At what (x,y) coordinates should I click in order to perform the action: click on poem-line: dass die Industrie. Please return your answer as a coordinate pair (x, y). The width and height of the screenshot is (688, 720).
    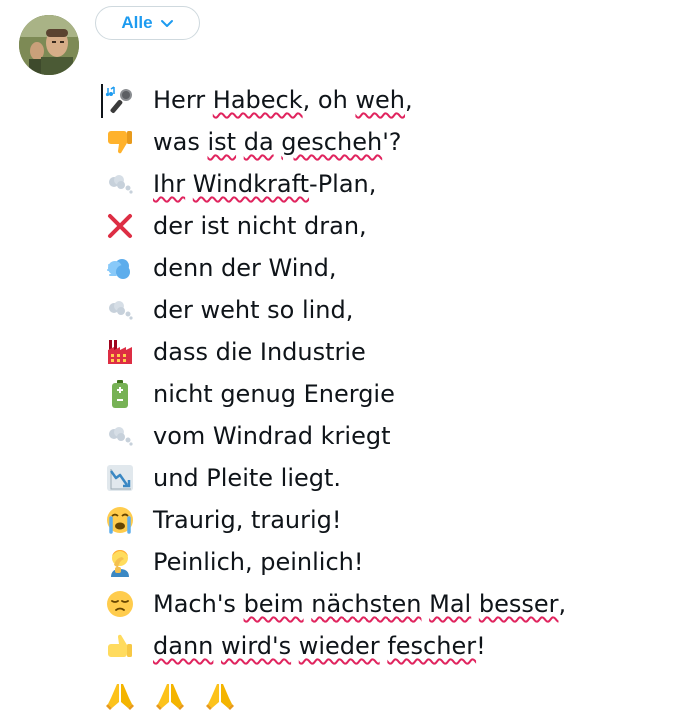
    Looking at the image, I should click on (385, 351).